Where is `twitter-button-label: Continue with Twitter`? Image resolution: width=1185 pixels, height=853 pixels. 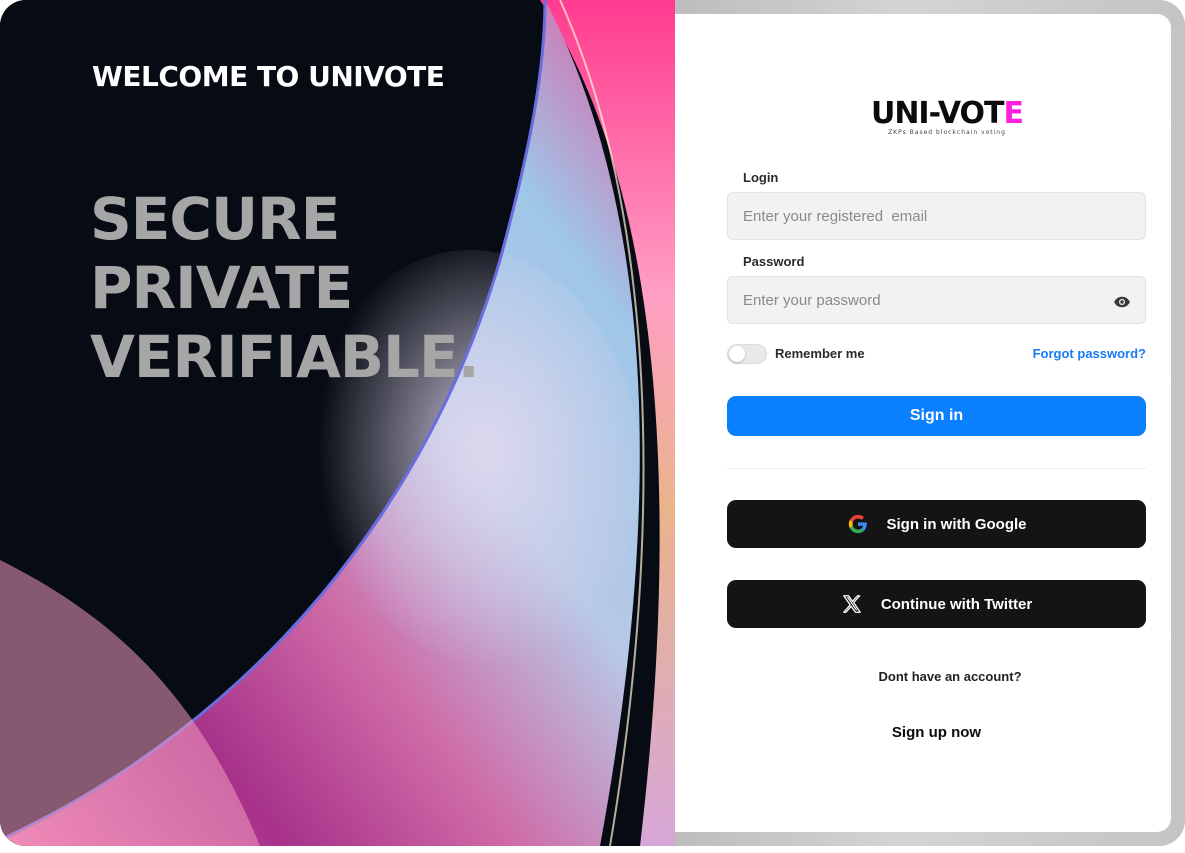 twitter-button-label: Continue with Twitter is located at coordinates (956, 604).